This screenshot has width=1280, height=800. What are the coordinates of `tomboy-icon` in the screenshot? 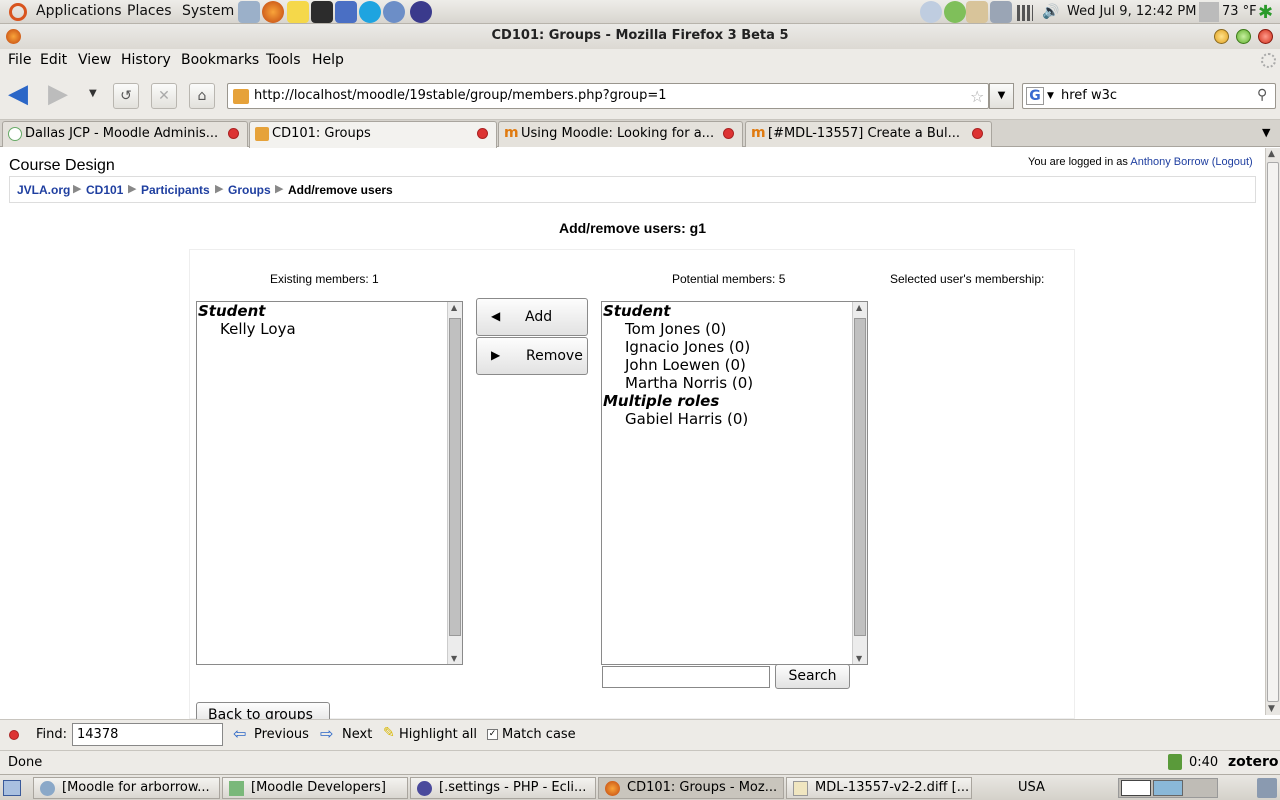 It's located at (955, 12).